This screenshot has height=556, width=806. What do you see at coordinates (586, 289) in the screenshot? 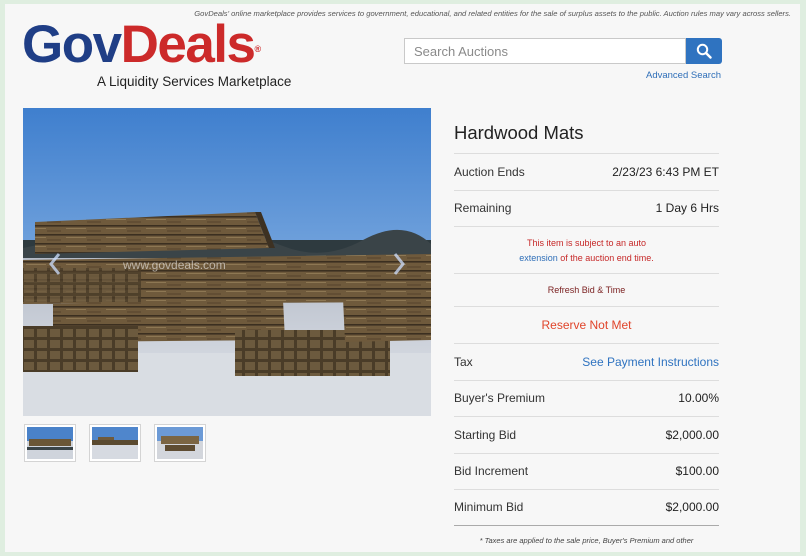
I see `refresh-bid-time-button: Refresh Bid & Time` at bounding box center [586, 289].